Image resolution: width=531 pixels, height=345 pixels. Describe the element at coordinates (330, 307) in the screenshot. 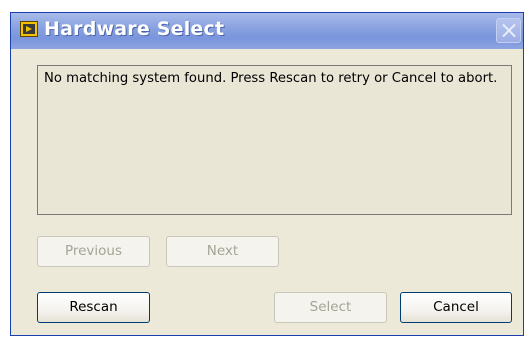

I see `select-button: Select` at that location.